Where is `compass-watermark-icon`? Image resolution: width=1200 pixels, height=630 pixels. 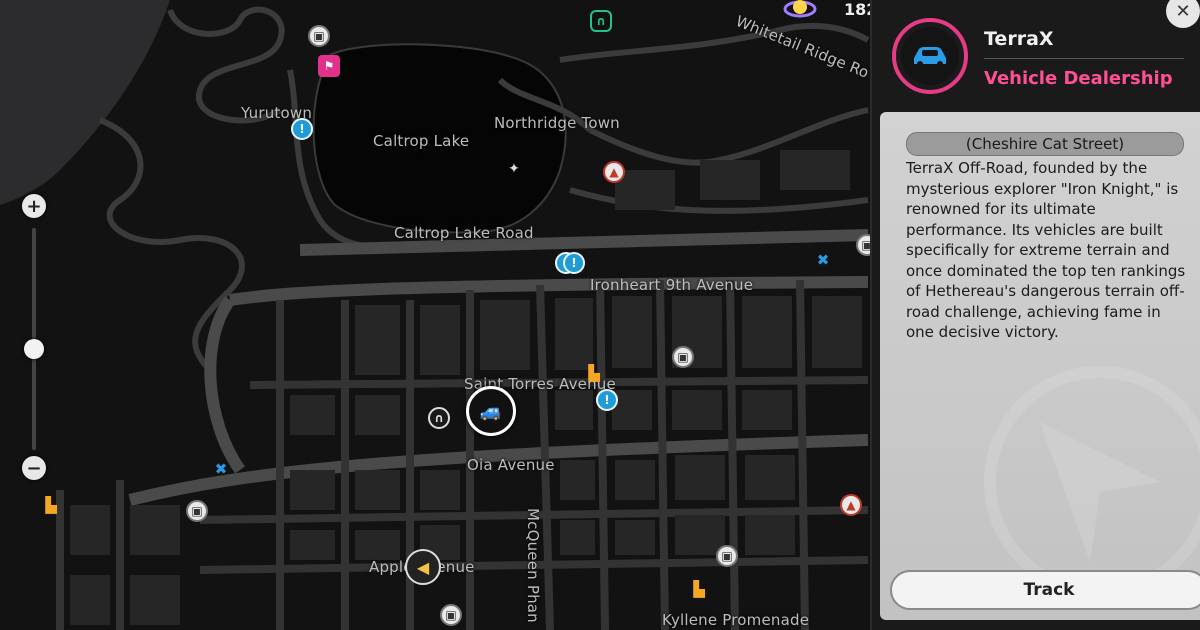 compass-watermark-icon is located at coordinates (1092, 482).